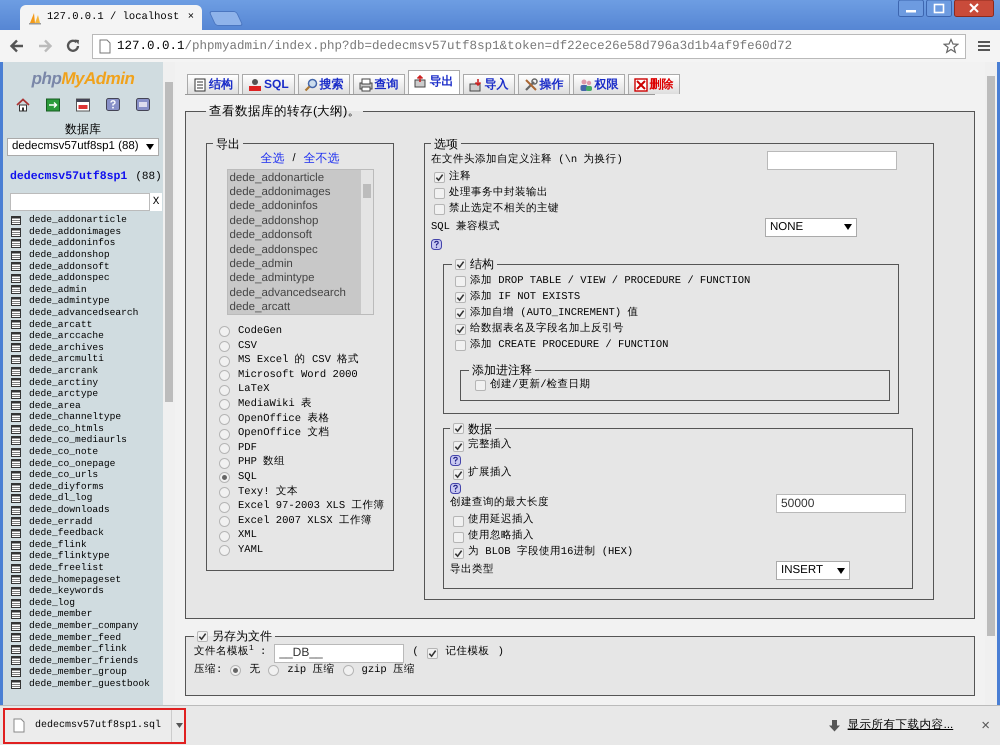  What do you see at coordinates (78, 672) in the screenshot?
I see `table-link: dede_member_group` at bounding box center [78, 672].